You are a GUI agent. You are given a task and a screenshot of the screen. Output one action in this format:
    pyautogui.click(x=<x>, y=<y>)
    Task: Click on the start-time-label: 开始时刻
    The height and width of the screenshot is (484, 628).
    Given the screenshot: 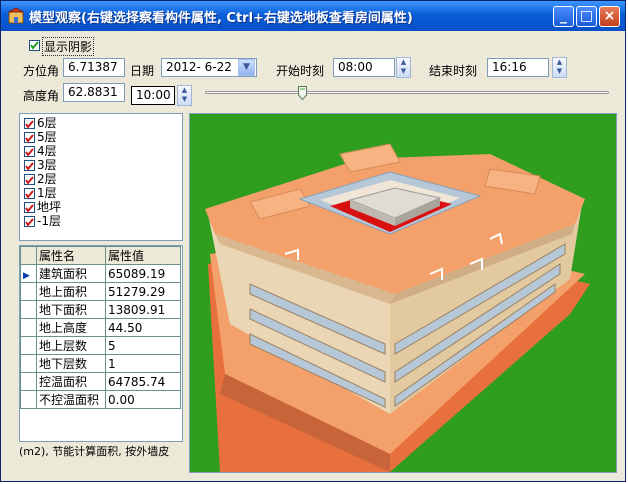 What is the action you would take?
    pyautogui.click(x=300, y=71)
    